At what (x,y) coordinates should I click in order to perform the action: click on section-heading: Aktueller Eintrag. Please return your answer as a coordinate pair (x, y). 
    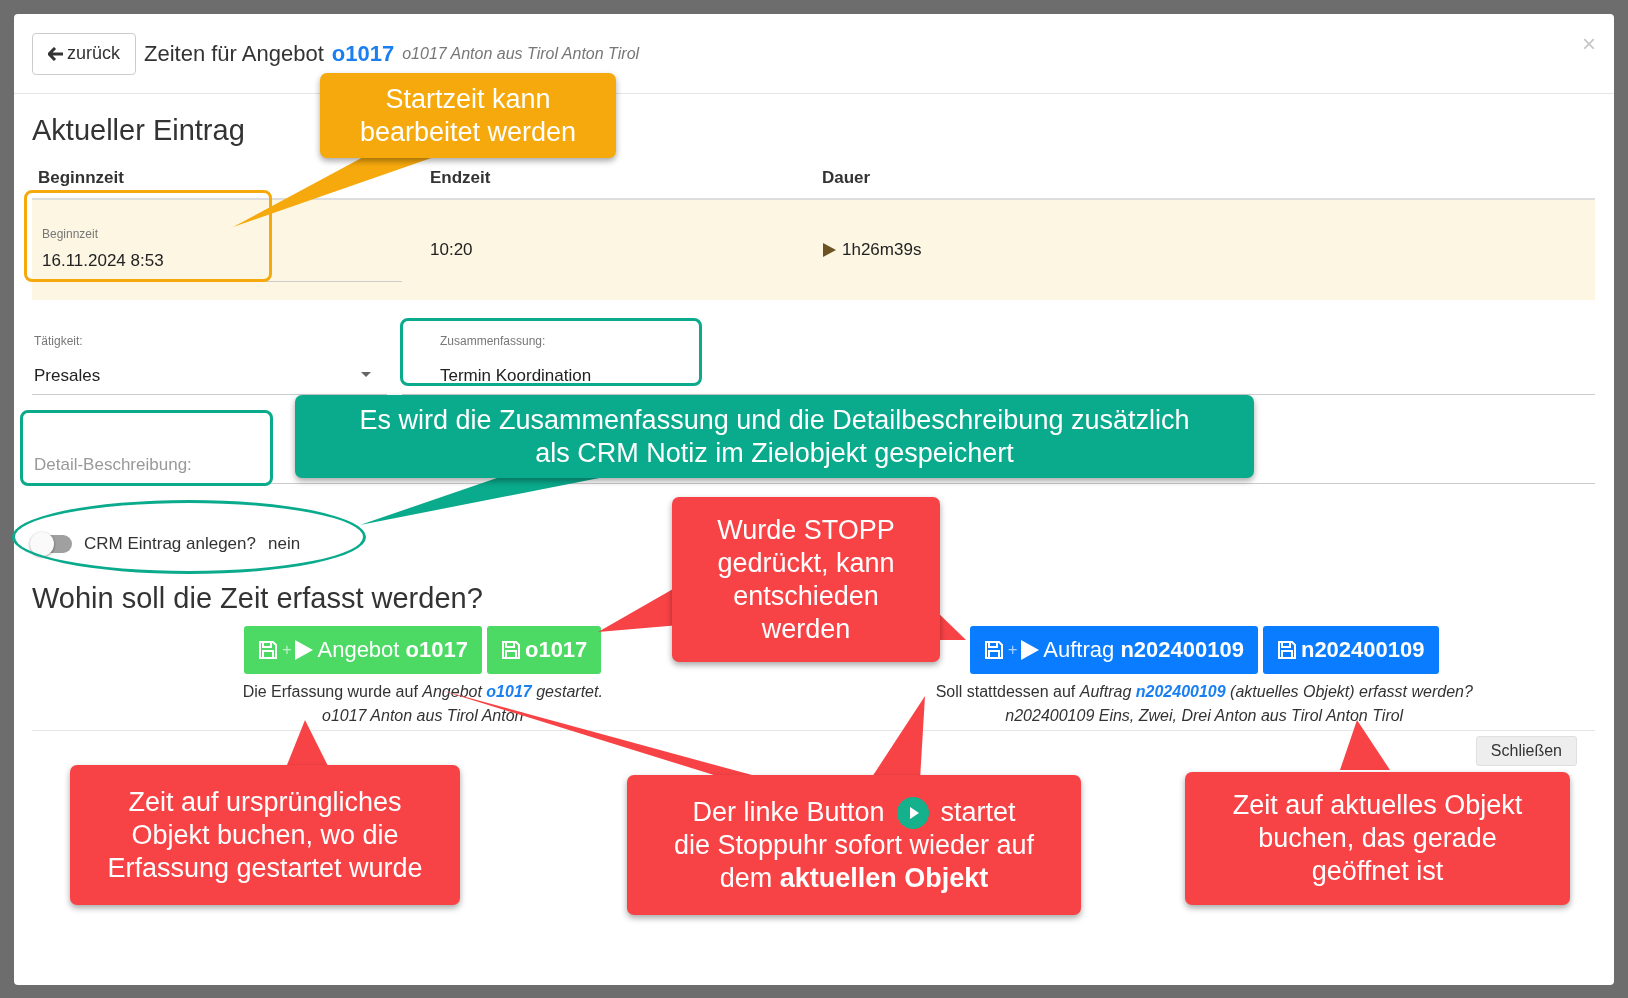
    Looking at the image, I should click on (138, 130).